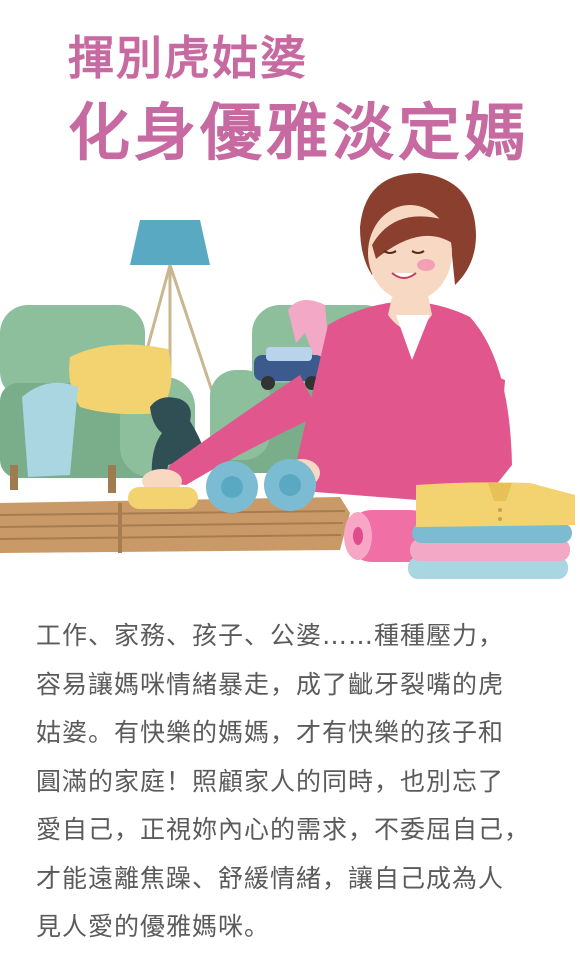 The width and height of the screenshot is (580, 970). I want to click on draped-towel, so click(50, 429).